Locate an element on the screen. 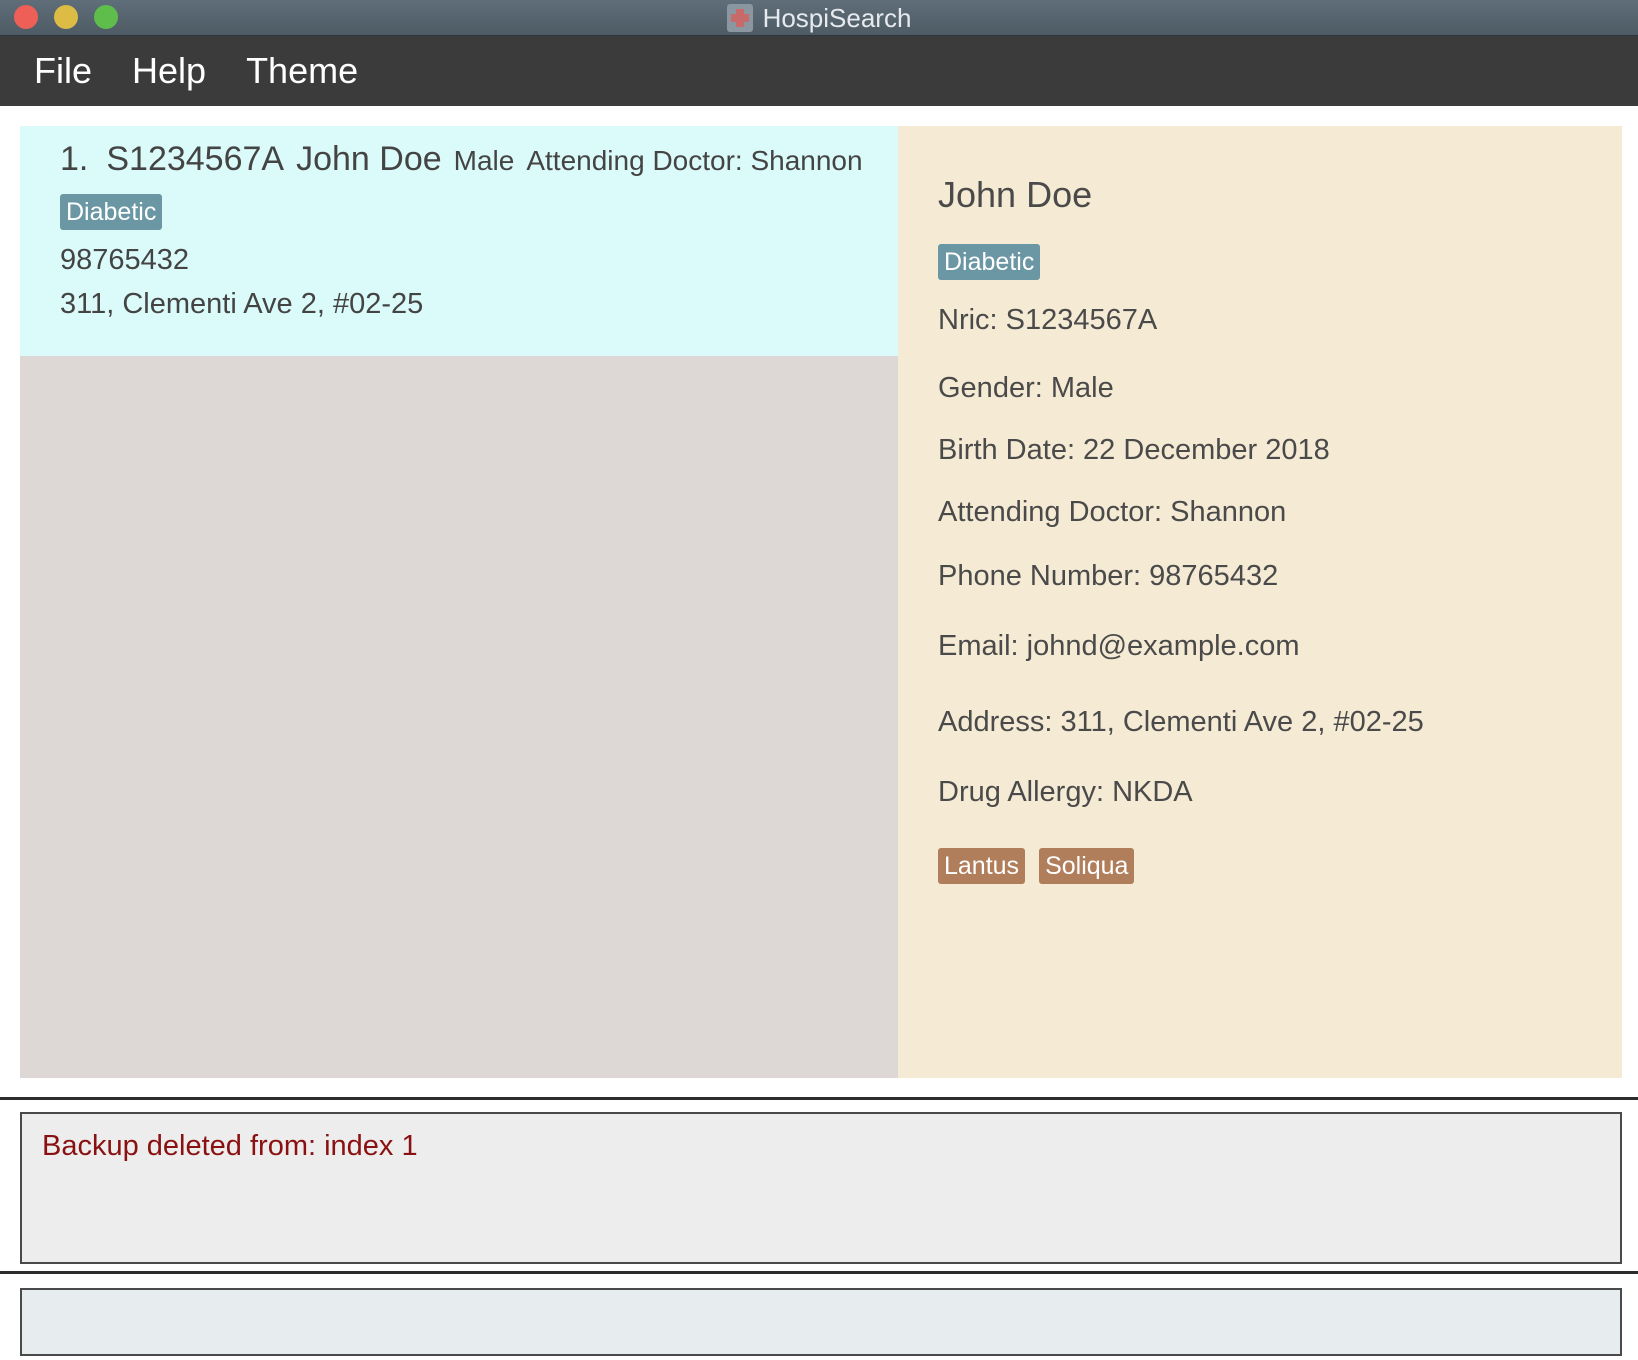  detail-name: John Doe is located at coordinates (1015, 194).